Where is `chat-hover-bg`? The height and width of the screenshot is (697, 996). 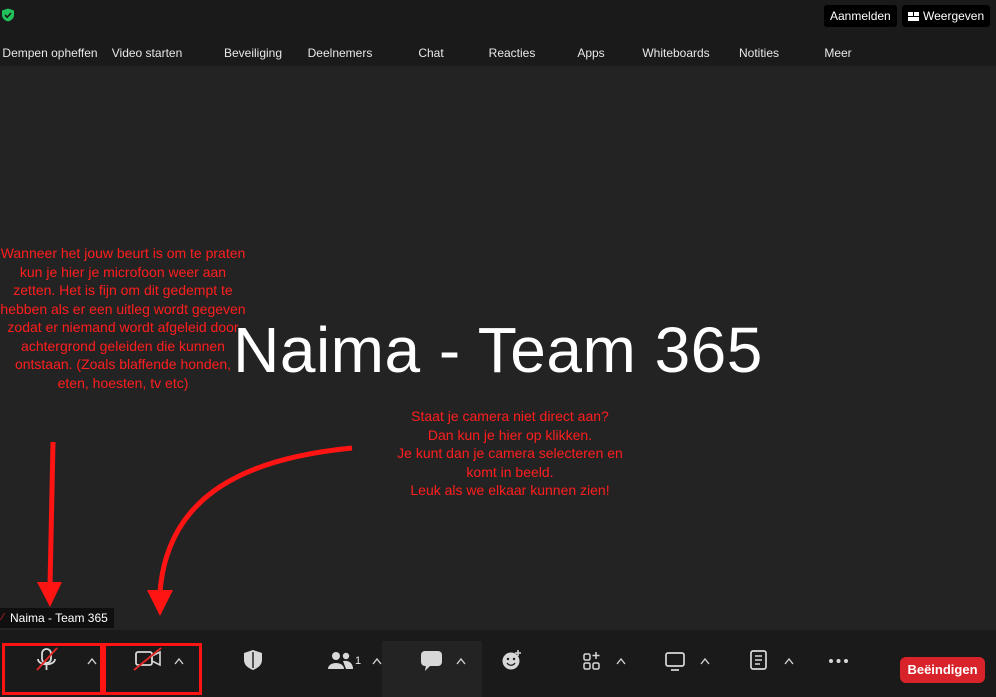 chat-hover-bg is located at coordinates (432, 669).